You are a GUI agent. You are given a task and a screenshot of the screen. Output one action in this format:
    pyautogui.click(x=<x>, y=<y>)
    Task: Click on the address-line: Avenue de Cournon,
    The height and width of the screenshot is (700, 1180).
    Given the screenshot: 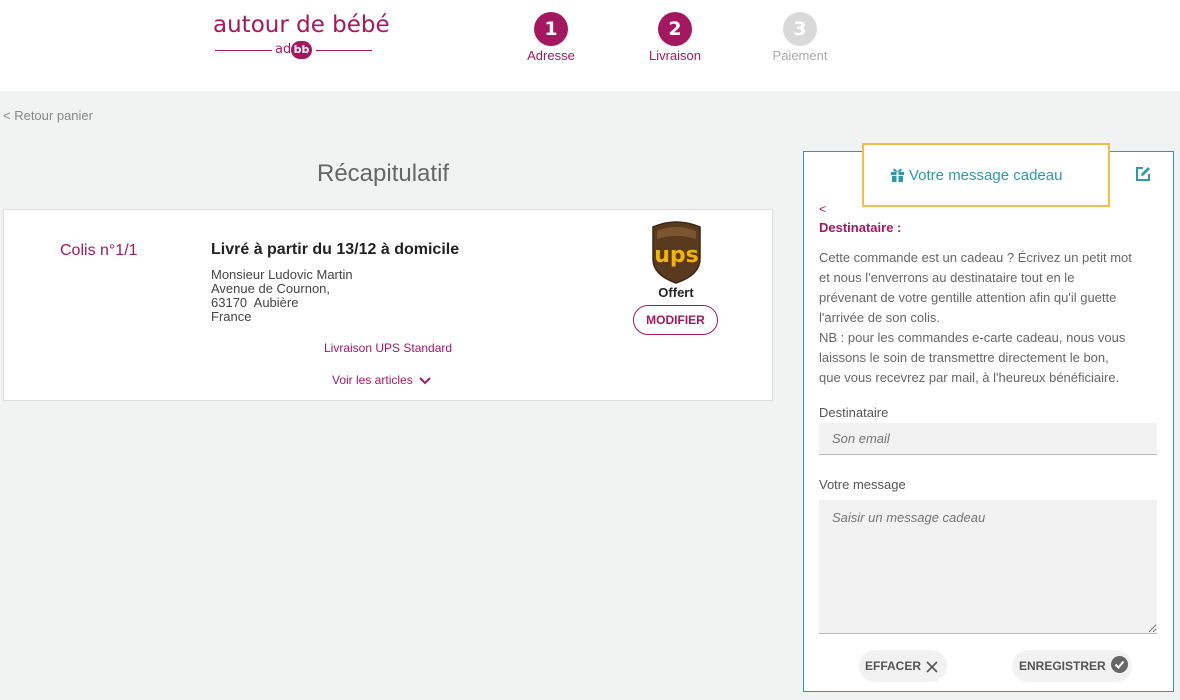 What is the action you would take?
    pyautogui.click(x=271, y=288)
    